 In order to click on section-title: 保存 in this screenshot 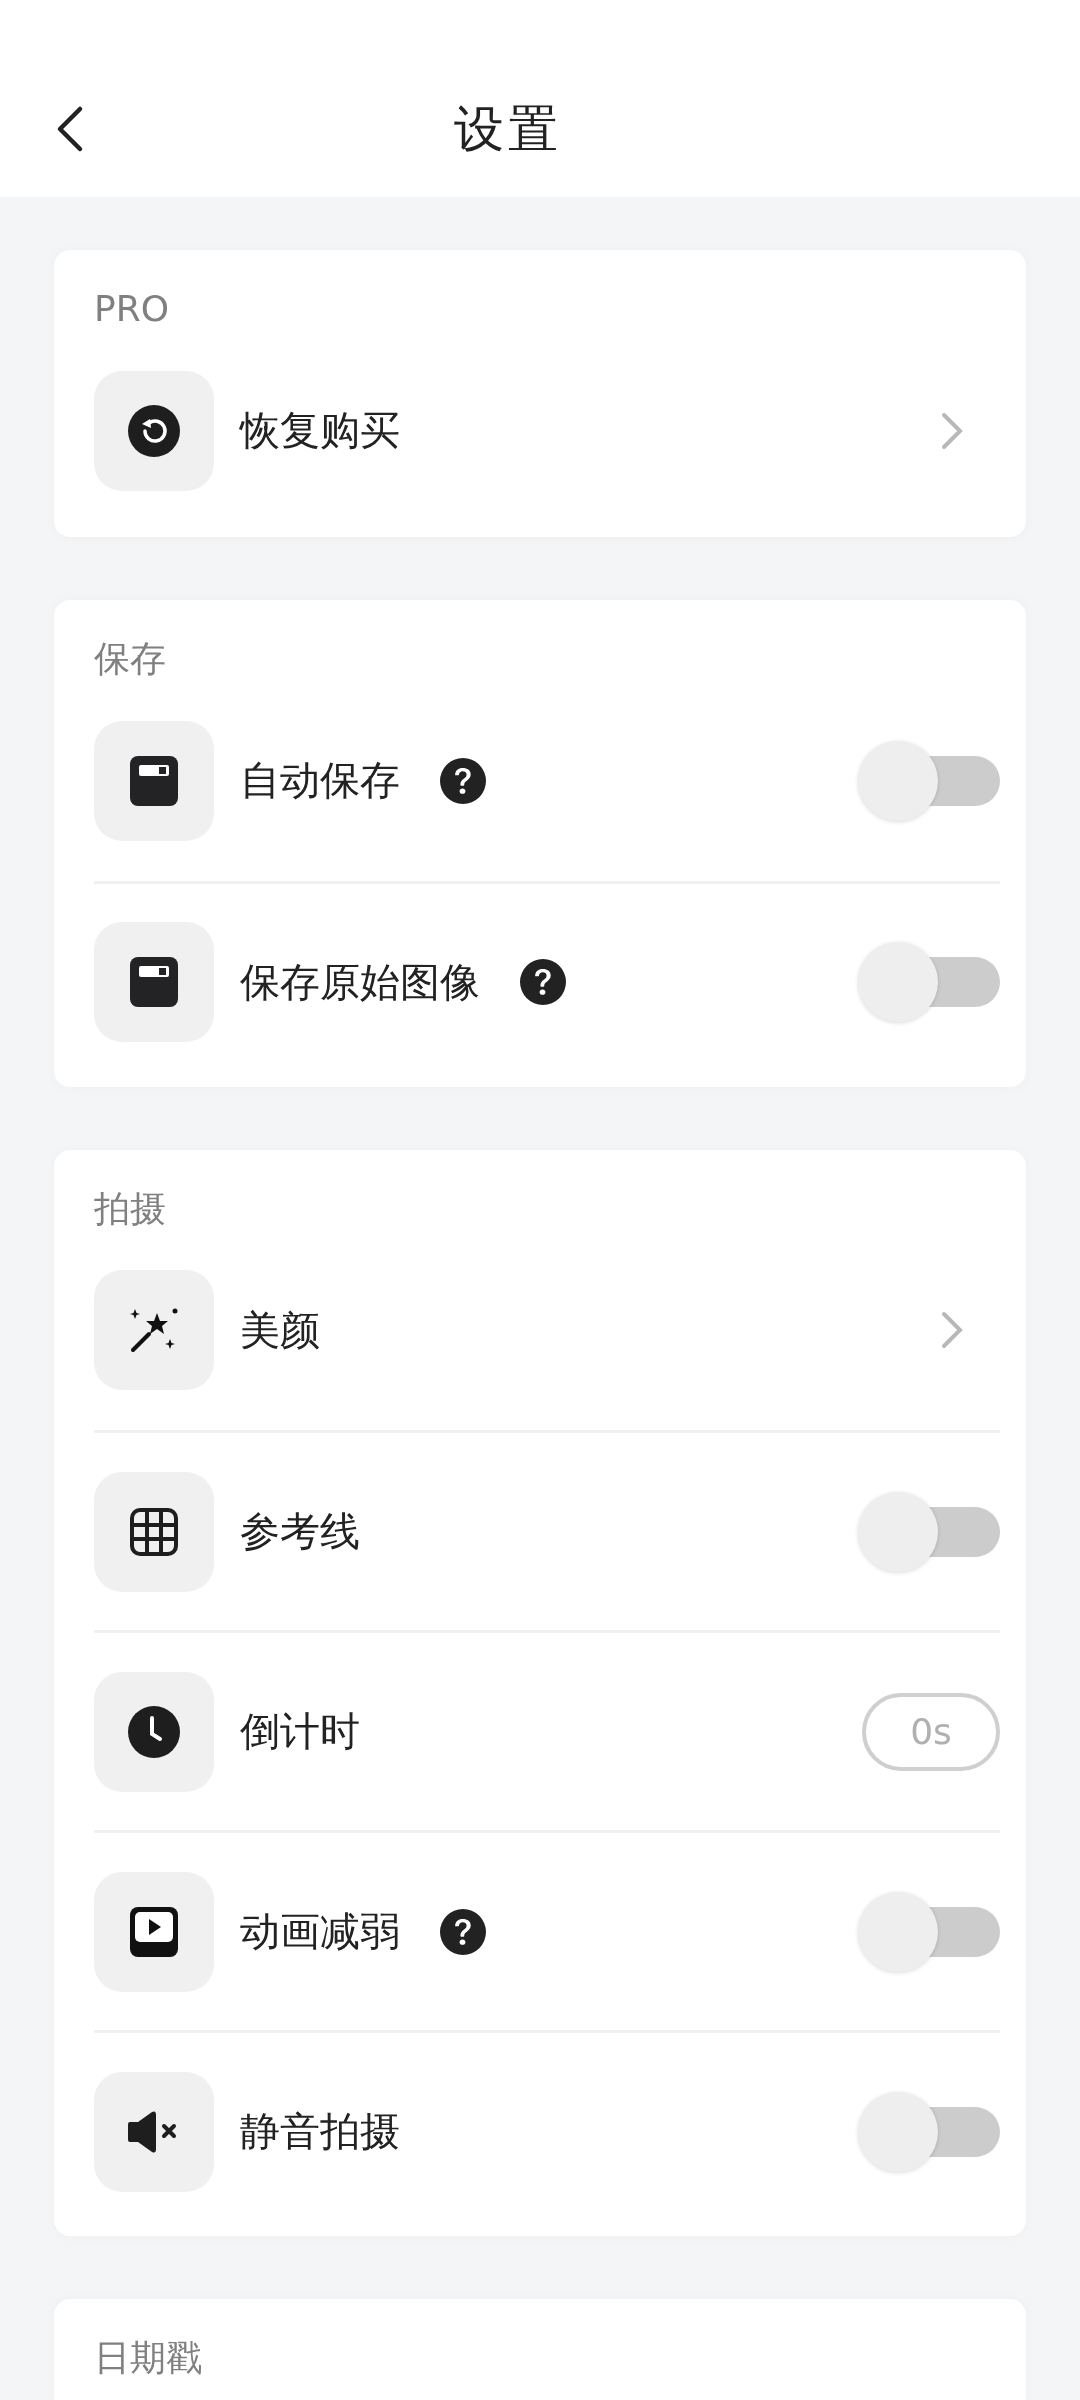, I will do `click(130, 658)`.